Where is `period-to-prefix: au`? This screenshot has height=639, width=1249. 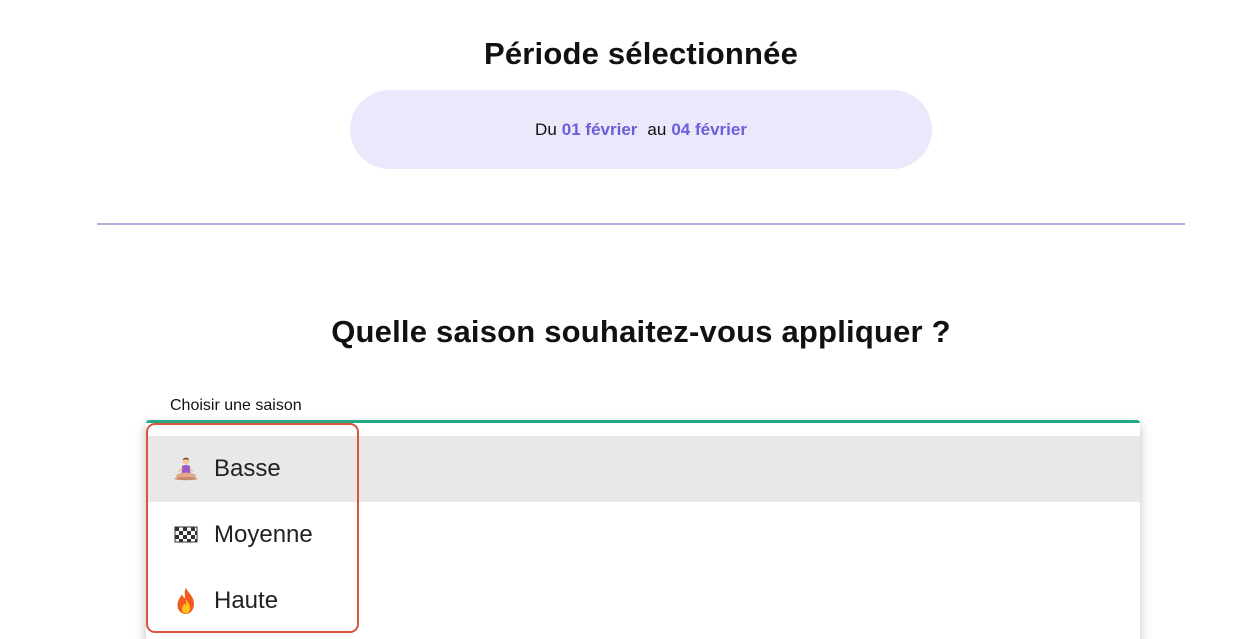 period-to-prefix: au is located at coordinates (657, 129).